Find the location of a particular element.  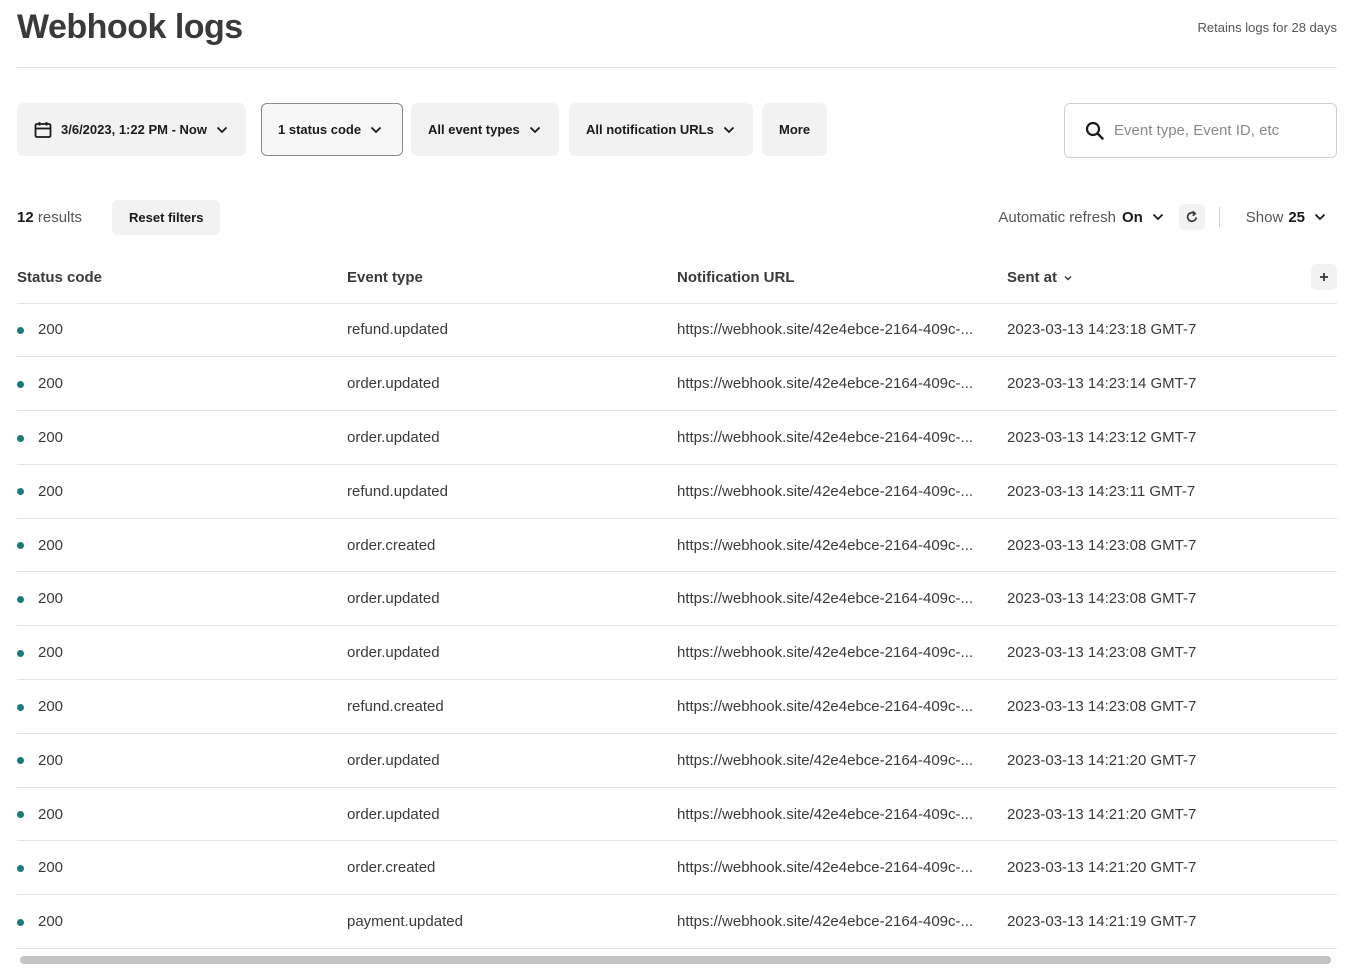

search-box is located at coordinates (1200, 130).